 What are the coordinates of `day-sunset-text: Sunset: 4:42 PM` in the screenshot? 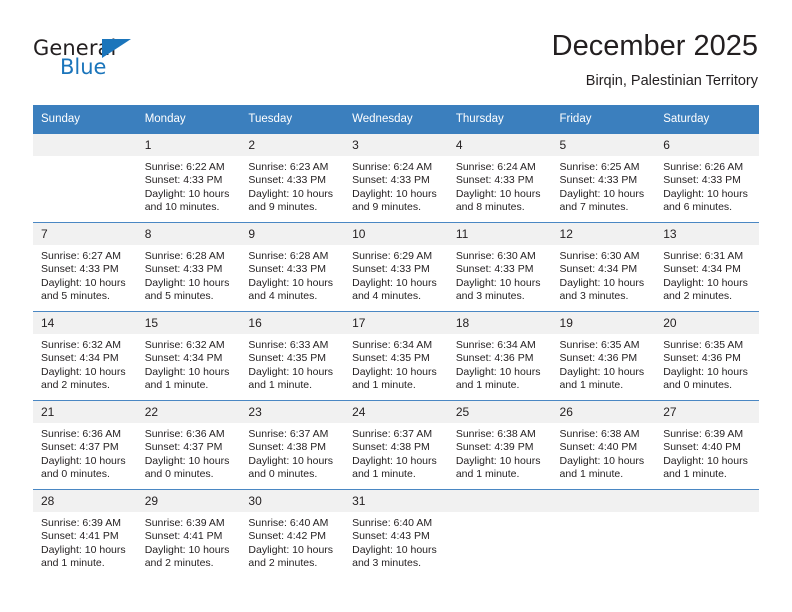 It's located at (287, 536).